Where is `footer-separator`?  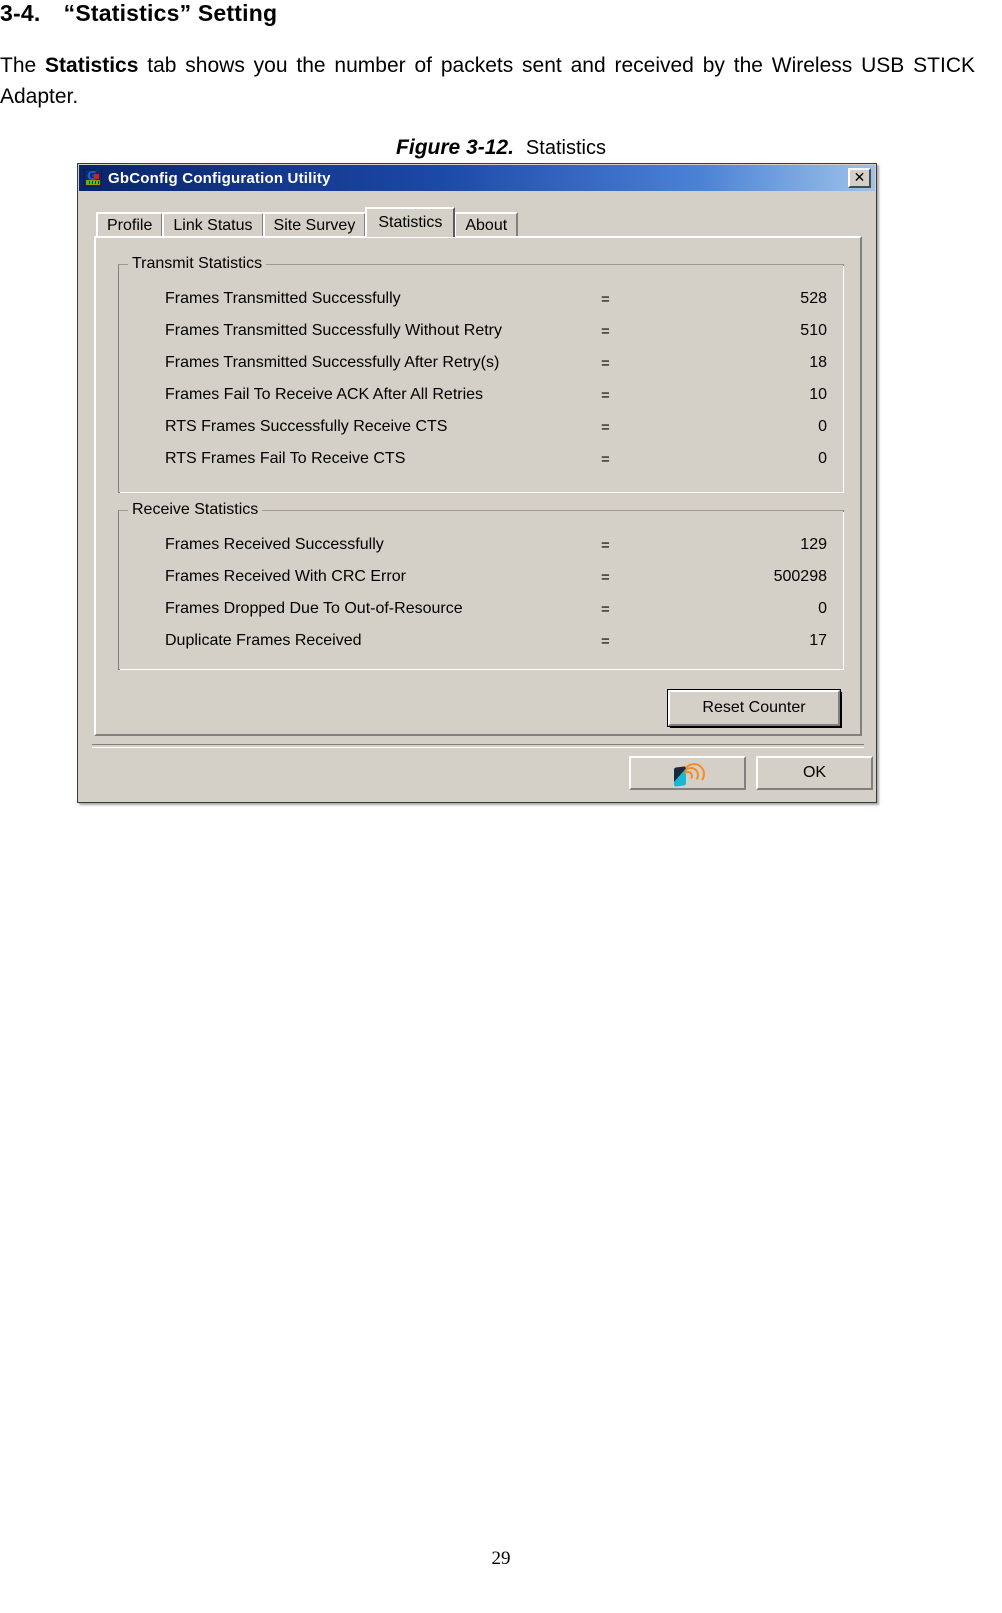 footer-separator is located at coordinates (478, 746).